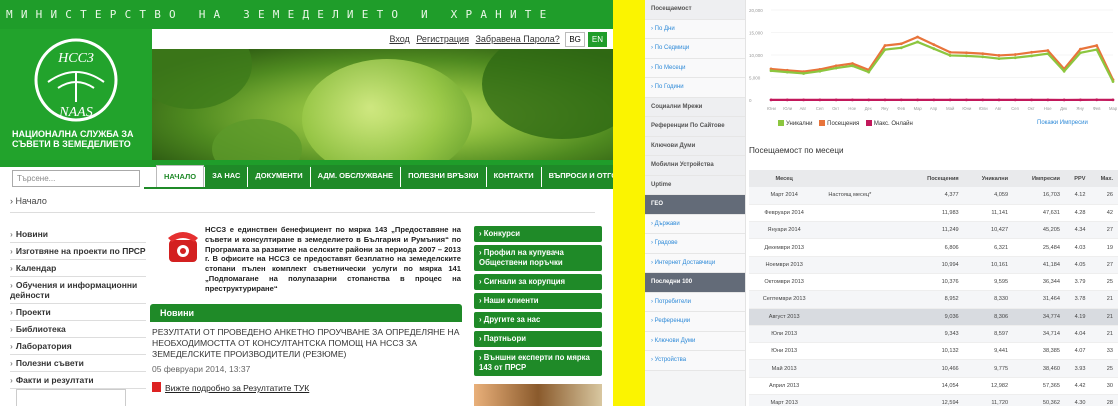 The width and height of the screenshot is (1118, 406). Describe the element at coordinates (302, 212) in the screenshot. I see `breadcrumb-divider` at that location.